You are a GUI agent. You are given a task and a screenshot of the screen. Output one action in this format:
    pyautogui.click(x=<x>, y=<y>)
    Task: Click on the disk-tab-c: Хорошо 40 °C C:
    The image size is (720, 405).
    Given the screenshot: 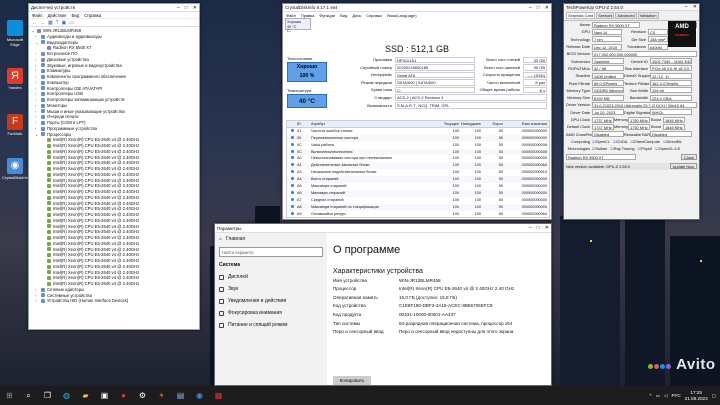 What is the action you would take?
    pyautogui.click(x=298, y=25)
    